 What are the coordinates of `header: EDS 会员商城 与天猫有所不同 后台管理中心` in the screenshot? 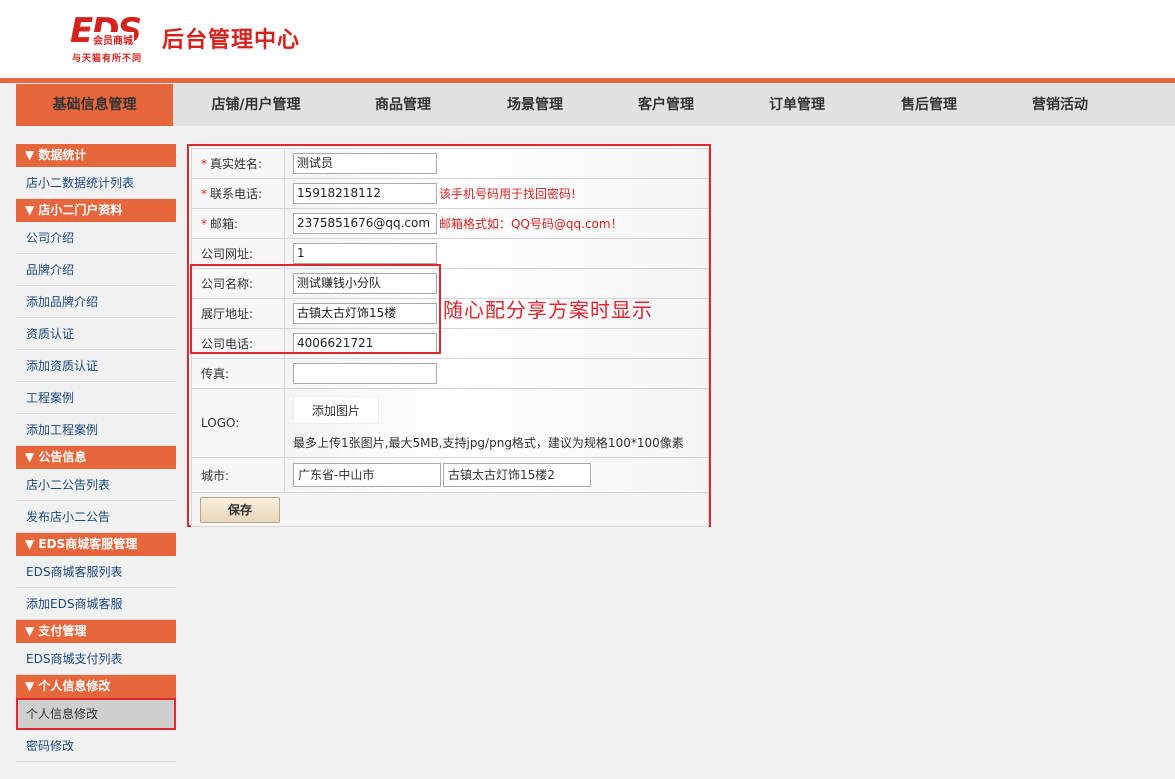 It's located at (587, 39).